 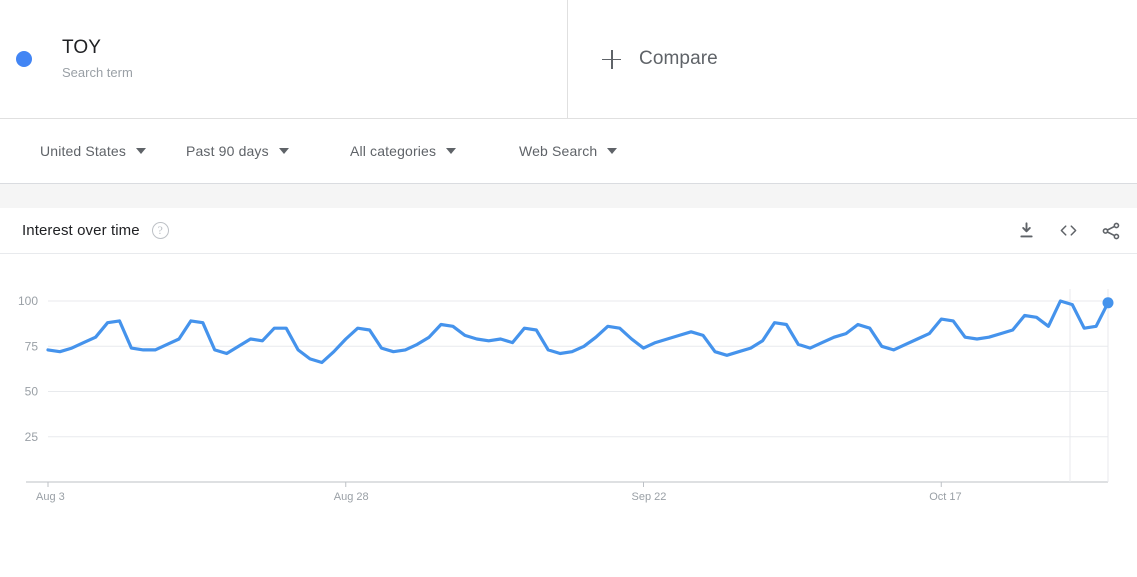 I want to click on filter-united-states: United States, so click(x=93, y=151).